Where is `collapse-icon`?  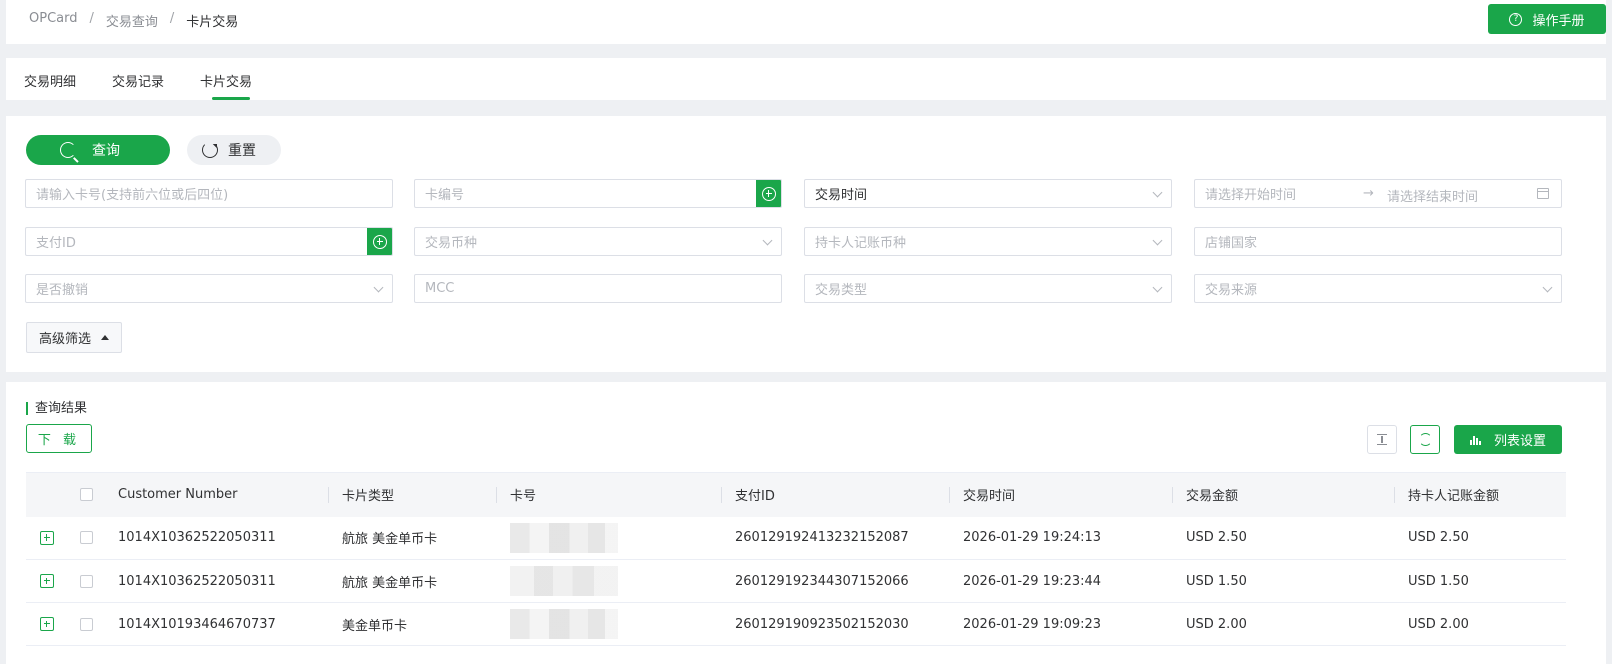
collapse-icon is located at coordinates (1382, 439).